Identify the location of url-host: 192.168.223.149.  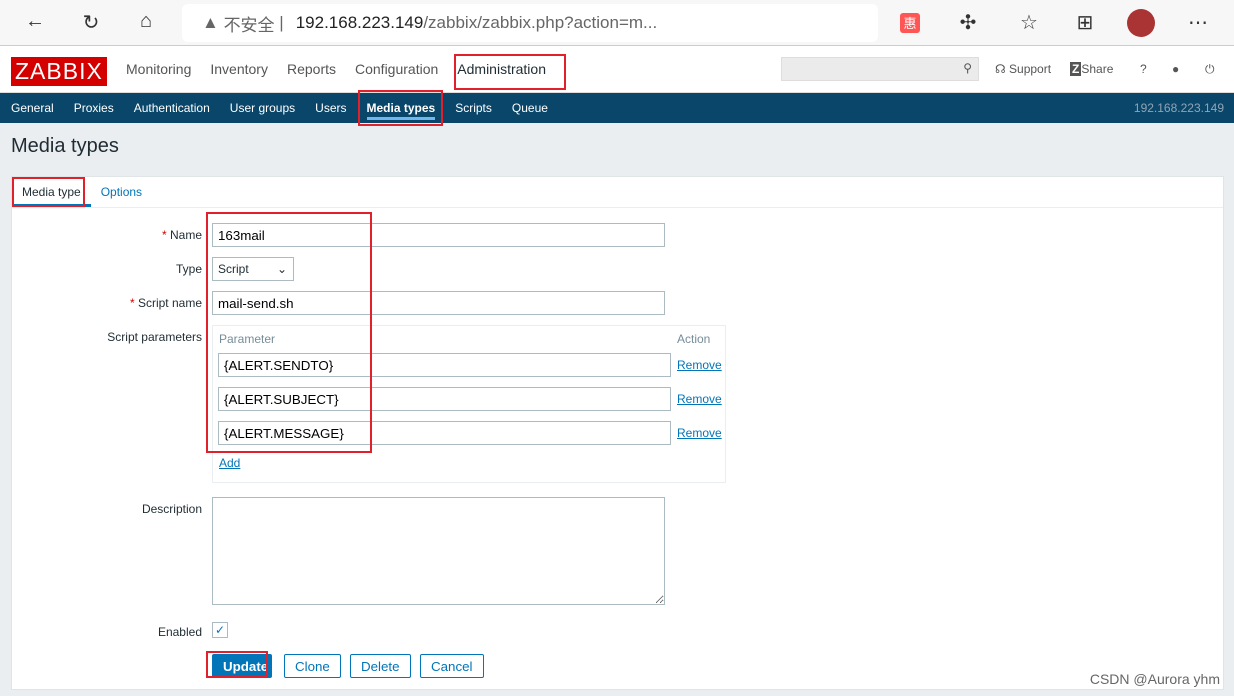
(359, 22).